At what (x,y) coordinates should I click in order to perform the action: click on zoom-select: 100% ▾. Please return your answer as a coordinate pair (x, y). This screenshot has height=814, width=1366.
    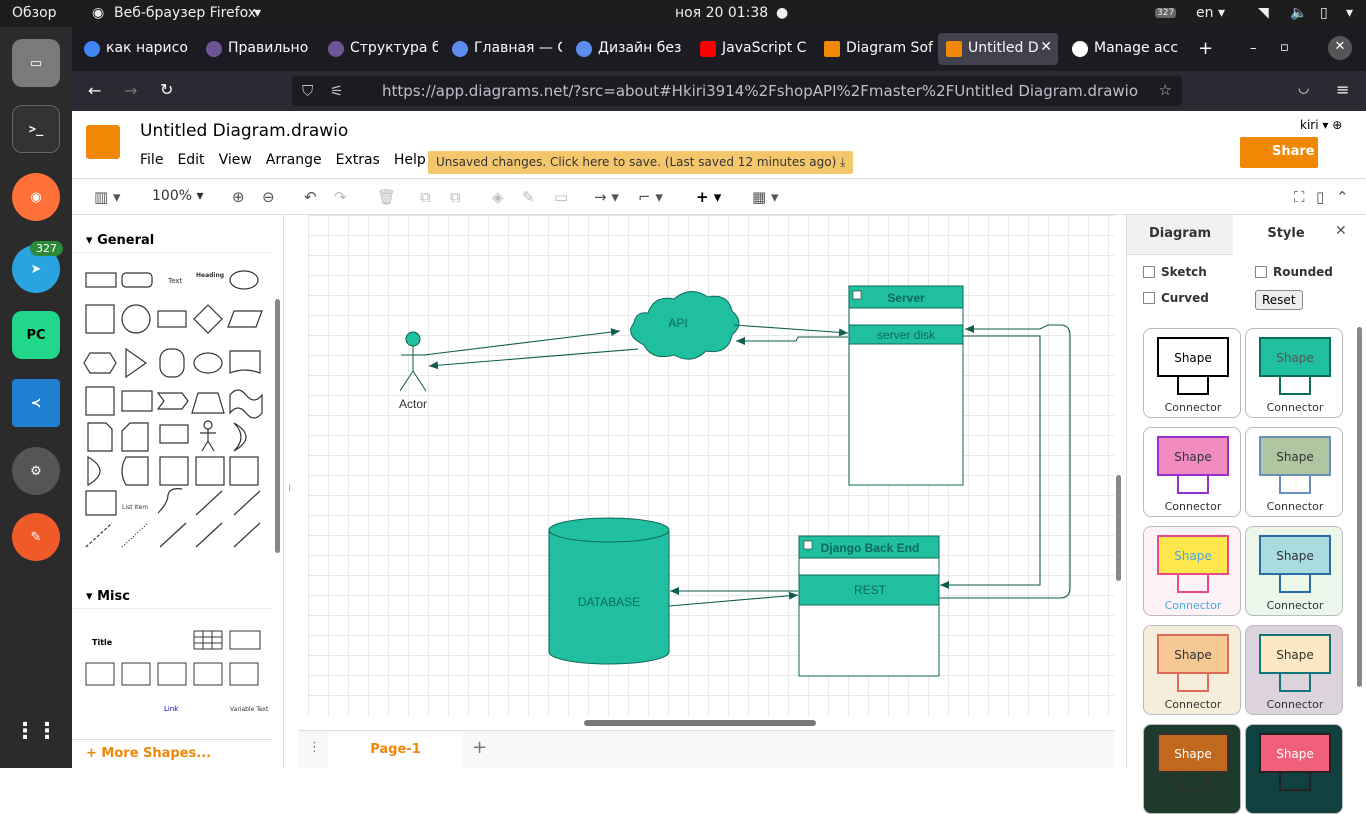
    Looking at the image, I should click on (178, 196).